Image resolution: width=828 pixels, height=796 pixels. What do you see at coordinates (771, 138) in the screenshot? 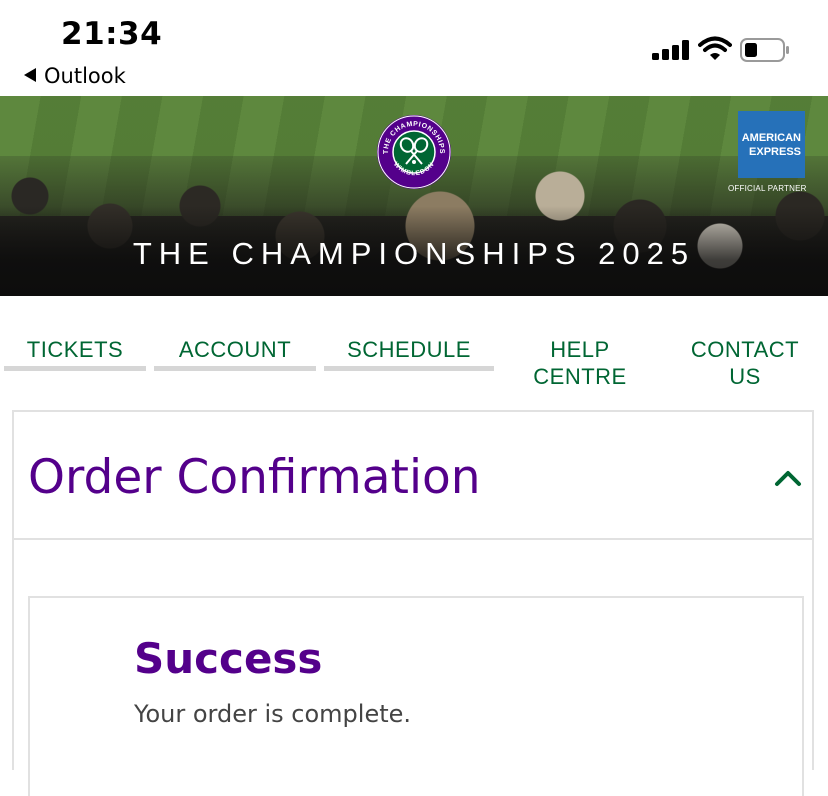
I see `amex-line1: AMERICAN` at bounding box center [771, 138].